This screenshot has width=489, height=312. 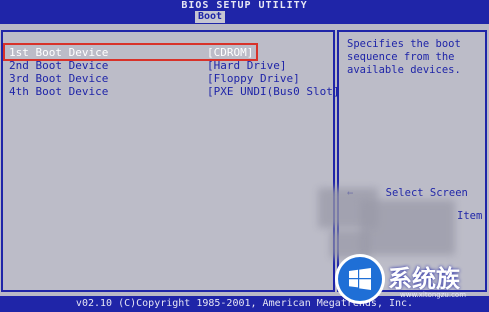 I want to click on boot-device-value: [PXE UNDI(Bus0 Slot], so click(x=273, y=91).